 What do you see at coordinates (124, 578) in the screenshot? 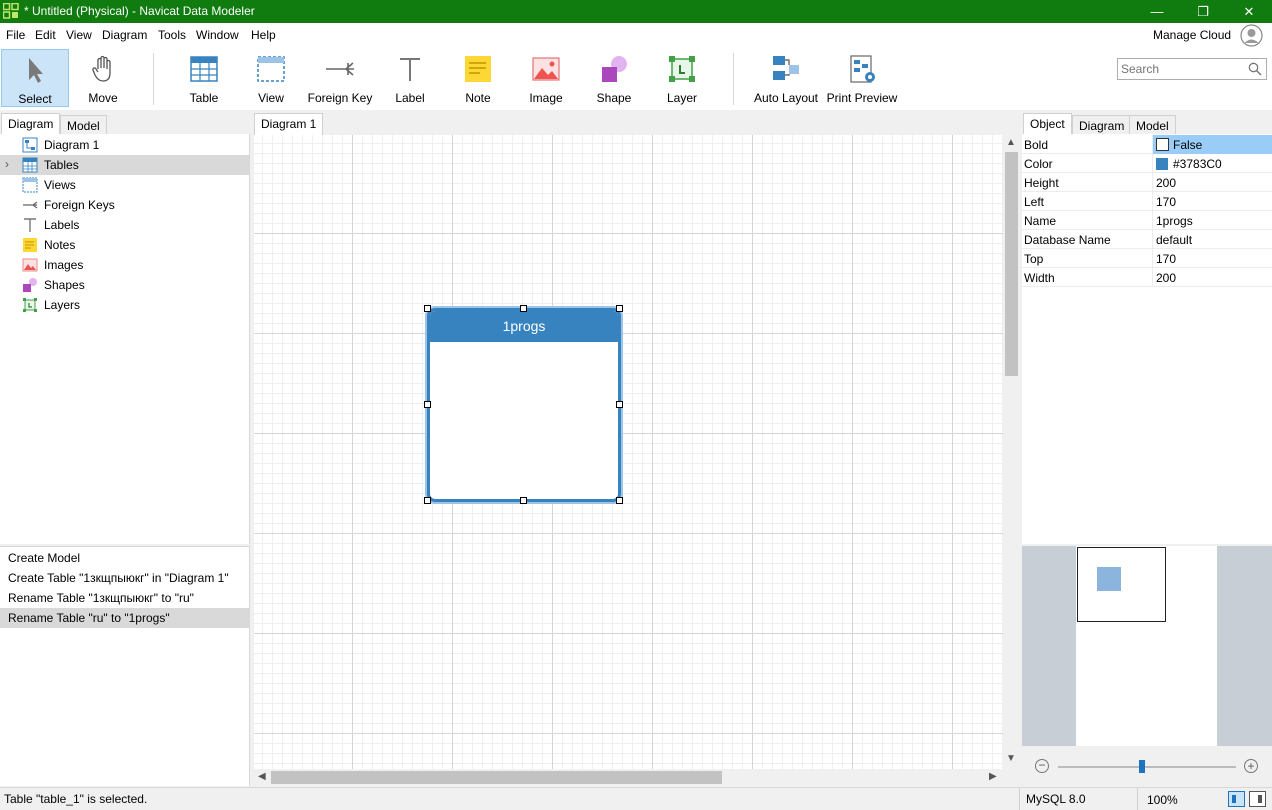
I see `history-item: Create Table "1зкщпыюкг" in "Diagram 1"` at bounding box center [124, 578].